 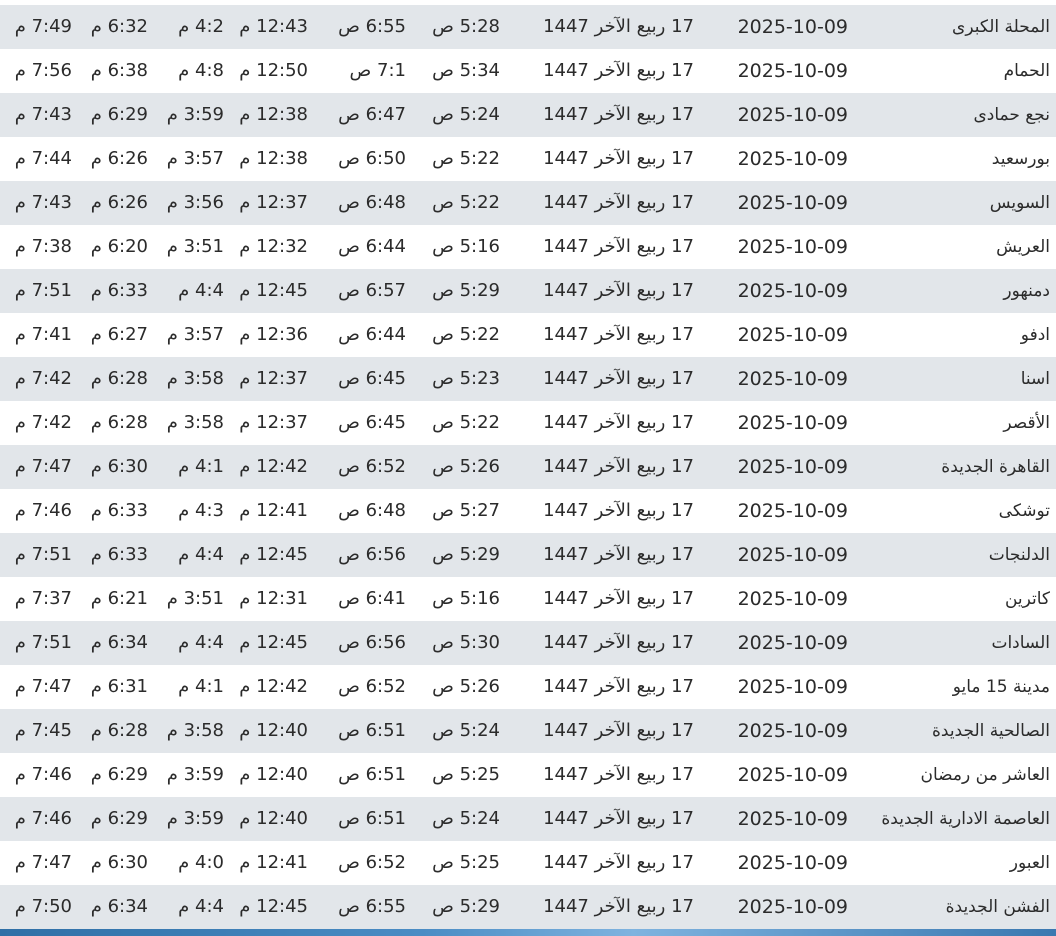 What do you see at coordinates (195, 202) in the screenshot?
I see `asr-time: 3:56 م` at bounding box center [195, 202].